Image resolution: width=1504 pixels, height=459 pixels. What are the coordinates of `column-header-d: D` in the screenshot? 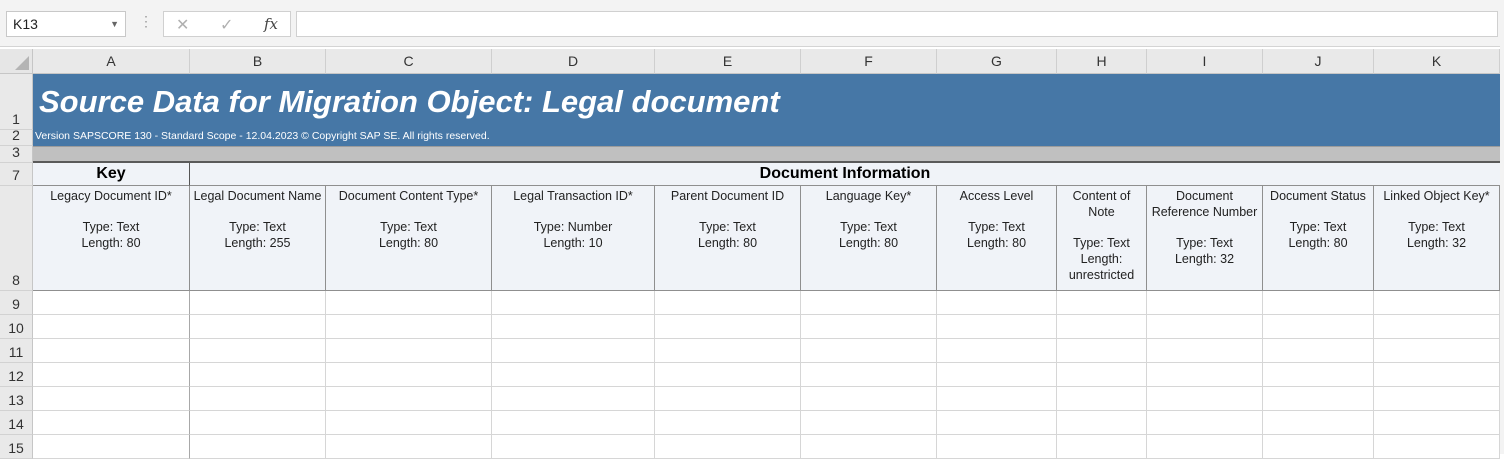 It's located at (573, 61).